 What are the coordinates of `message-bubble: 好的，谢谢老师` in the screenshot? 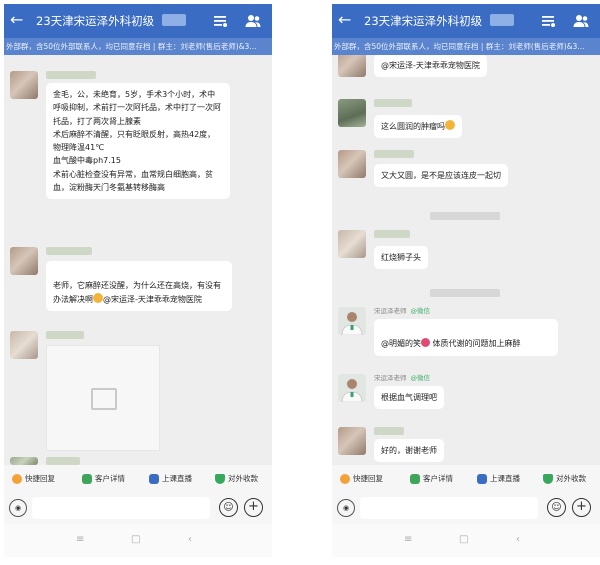 It's located at (409, 451).